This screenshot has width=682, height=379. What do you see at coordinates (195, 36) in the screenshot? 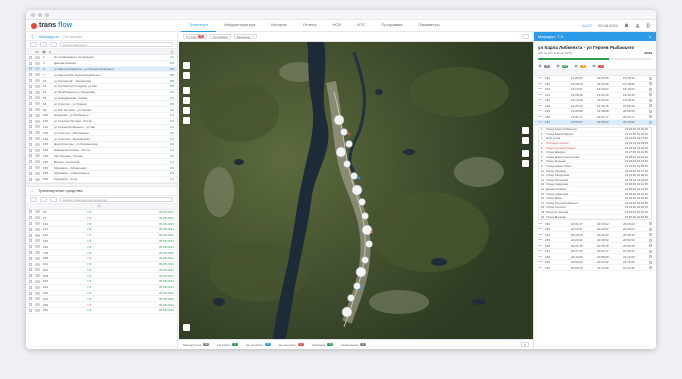
I see `all-vehicles-filter: ТС карт 76` at bounding box center [195, 36].